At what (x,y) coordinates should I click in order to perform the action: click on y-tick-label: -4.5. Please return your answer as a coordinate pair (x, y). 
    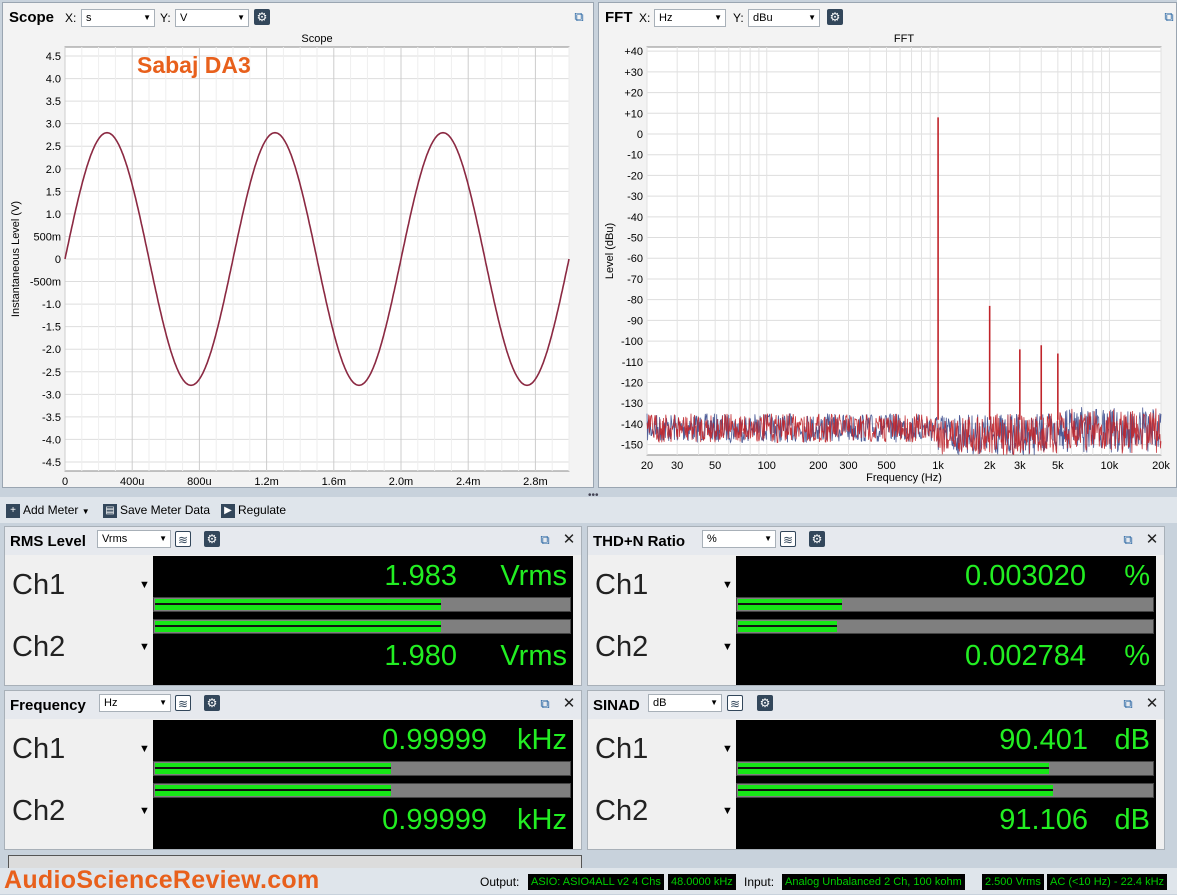
    Looking at the image, I should click on (51, 463).